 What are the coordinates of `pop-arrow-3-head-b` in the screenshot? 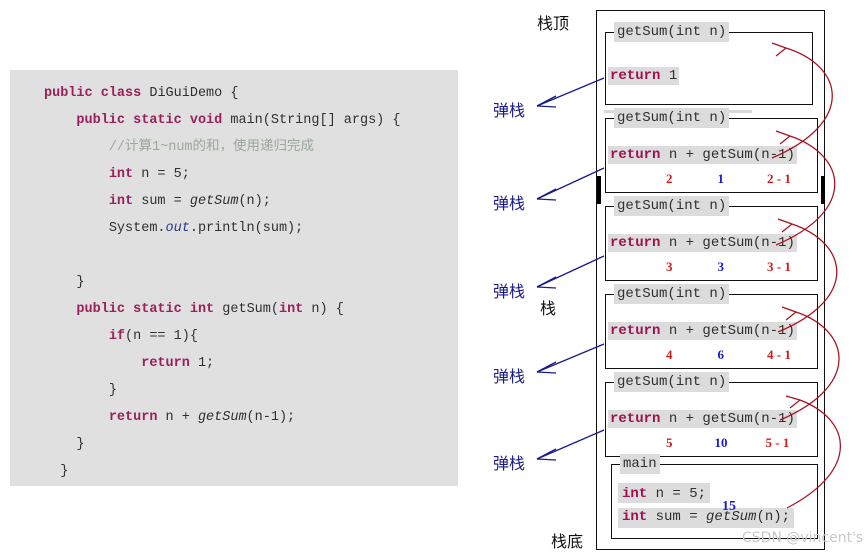 It's located at (546, 287).